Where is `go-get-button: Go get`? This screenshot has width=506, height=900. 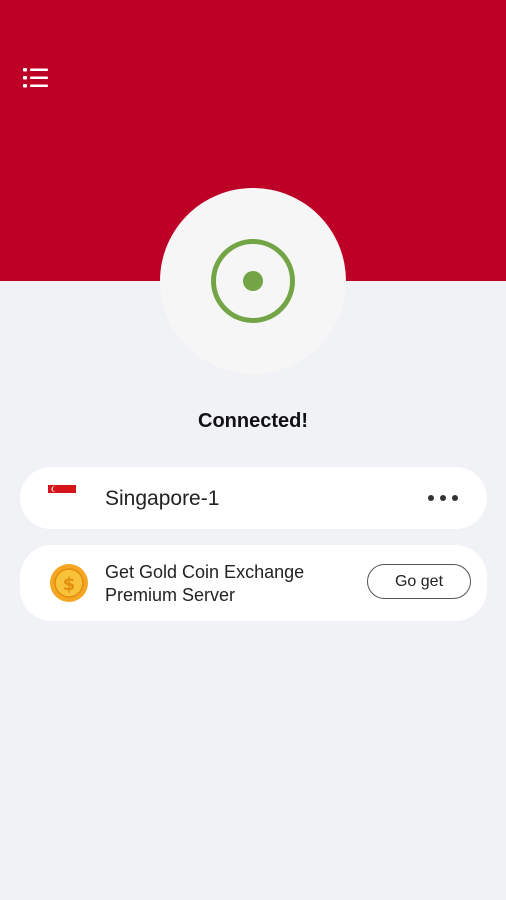 go-get-button: Go get is located at coordinates (419, 581).